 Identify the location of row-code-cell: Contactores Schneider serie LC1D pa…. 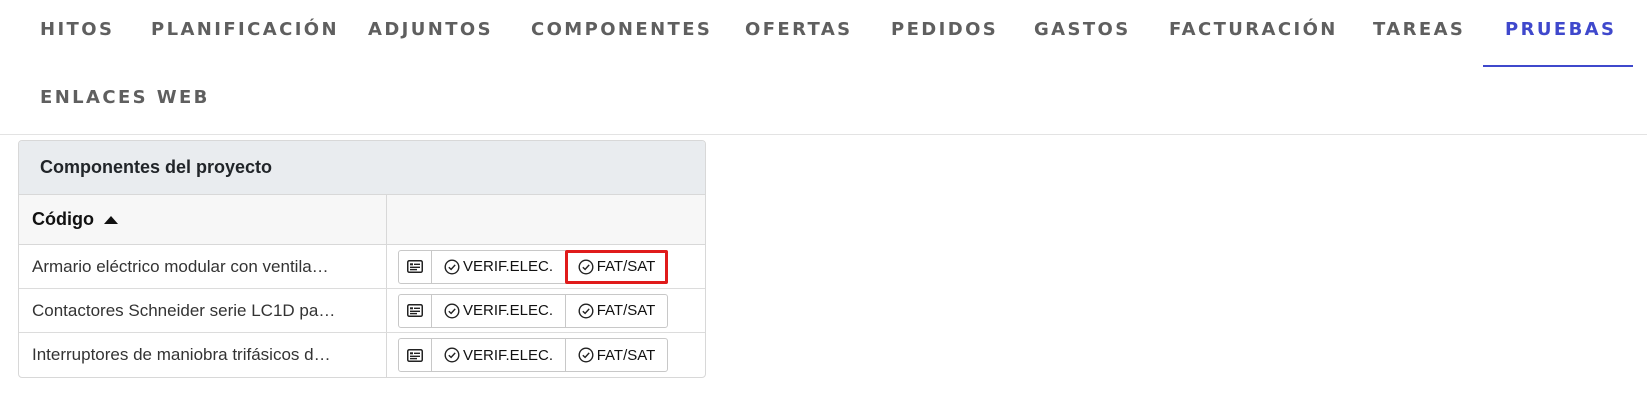
(203, 310).